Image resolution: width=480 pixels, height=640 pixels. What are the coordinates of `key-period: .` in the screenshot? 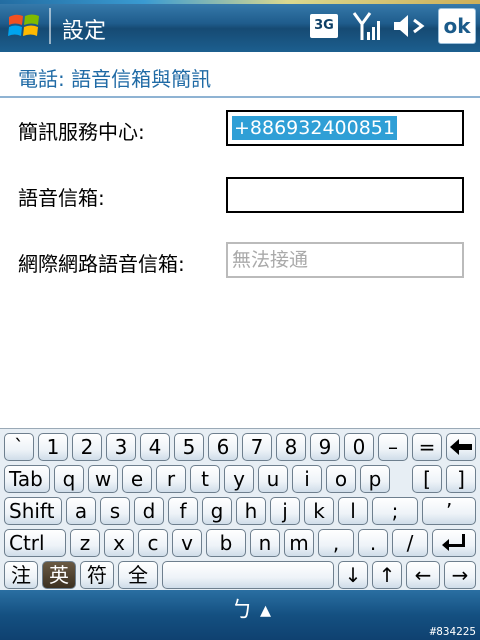 It's located at (373, 543).